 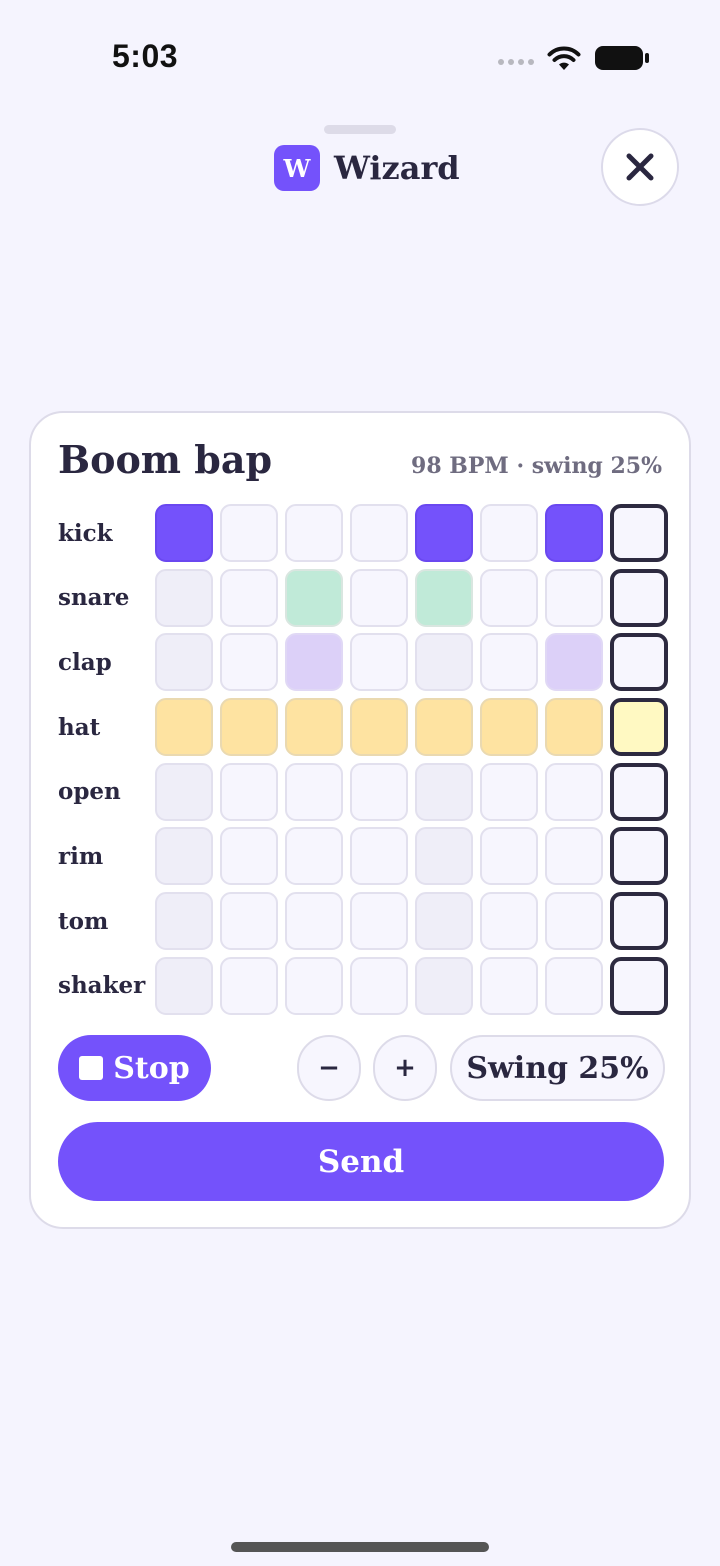 I want to click on tempo-meta: 98 BPM · swing 25%, so click(x=536, y=466).